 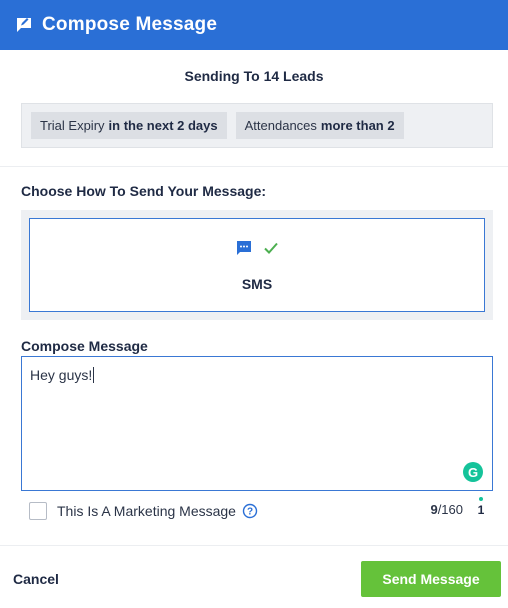 I want to click on sms-option-card: SMS, so click(x=257, y=265).